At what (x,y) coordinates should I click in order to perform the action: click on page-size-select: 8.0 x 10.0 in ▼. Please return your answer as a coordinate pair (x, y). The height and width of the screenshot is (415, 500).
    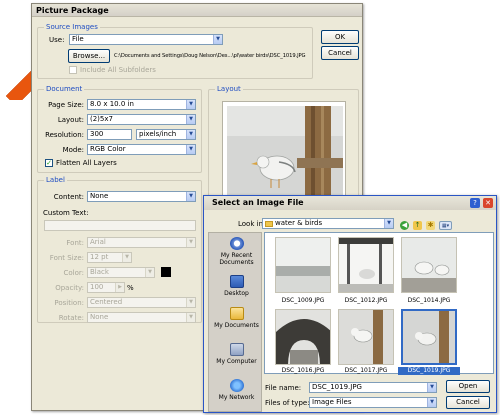
    Looking at the image, I should click on (141, 104).